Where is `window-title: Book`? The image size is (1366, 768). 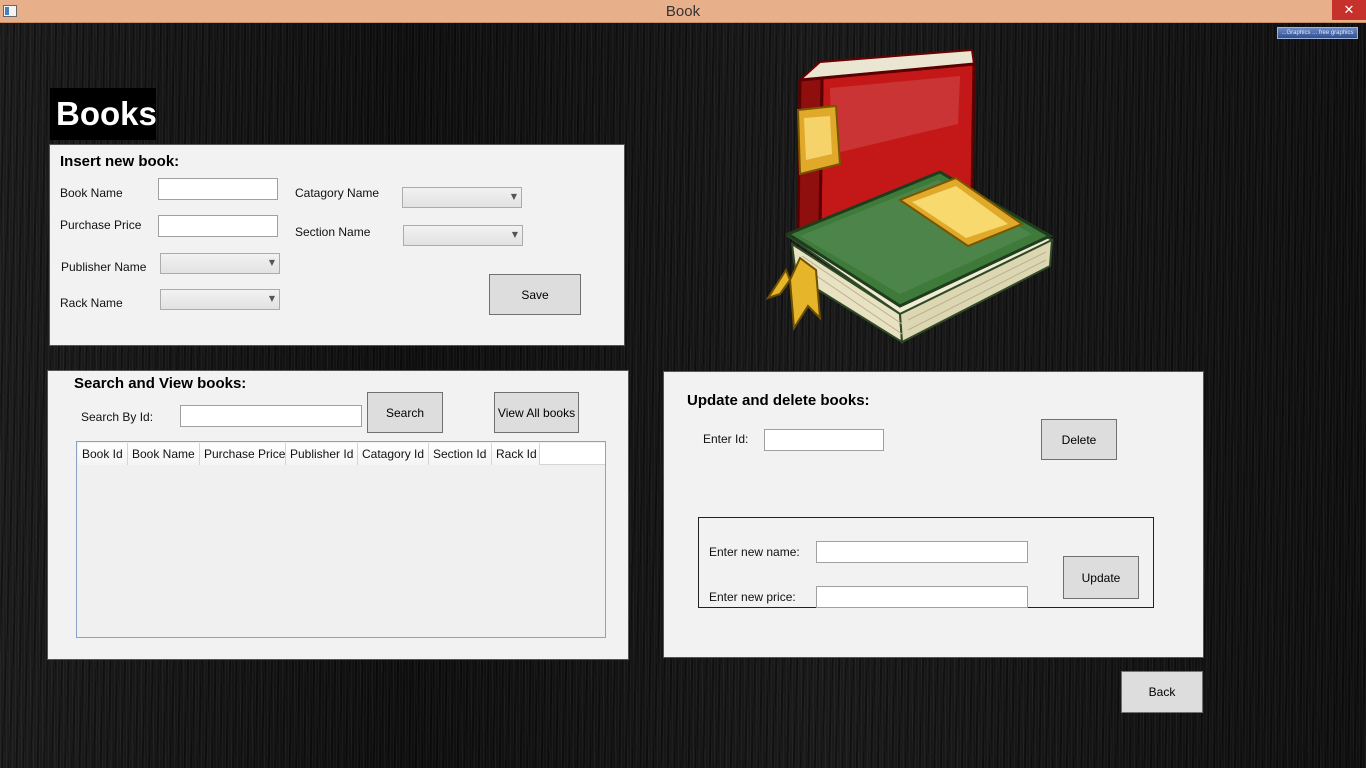
window-title: Book is located at coordinates (683, 11).